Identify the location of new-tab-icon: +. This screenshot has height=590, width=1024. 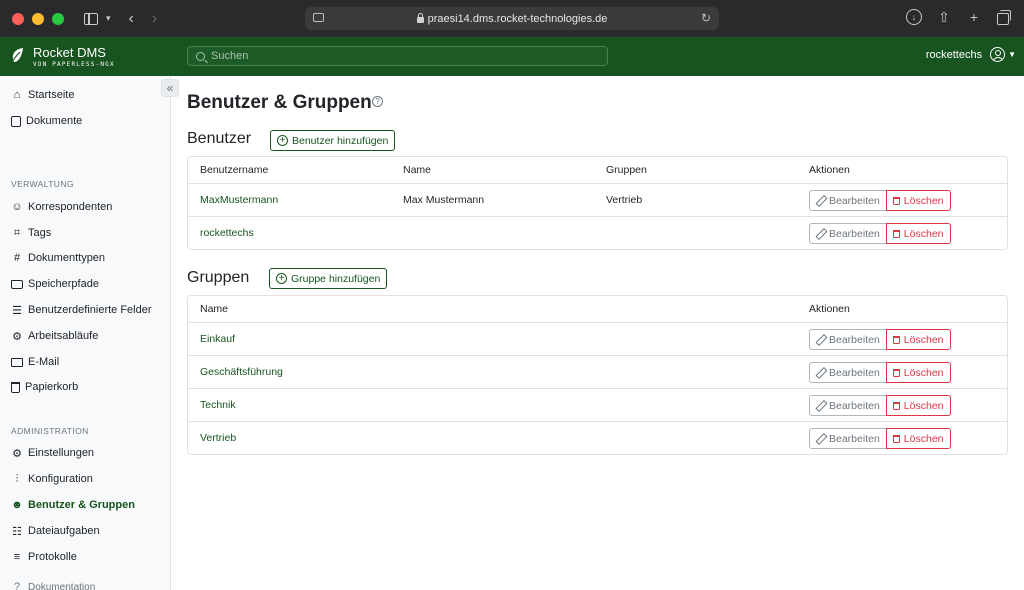
(974, 17).